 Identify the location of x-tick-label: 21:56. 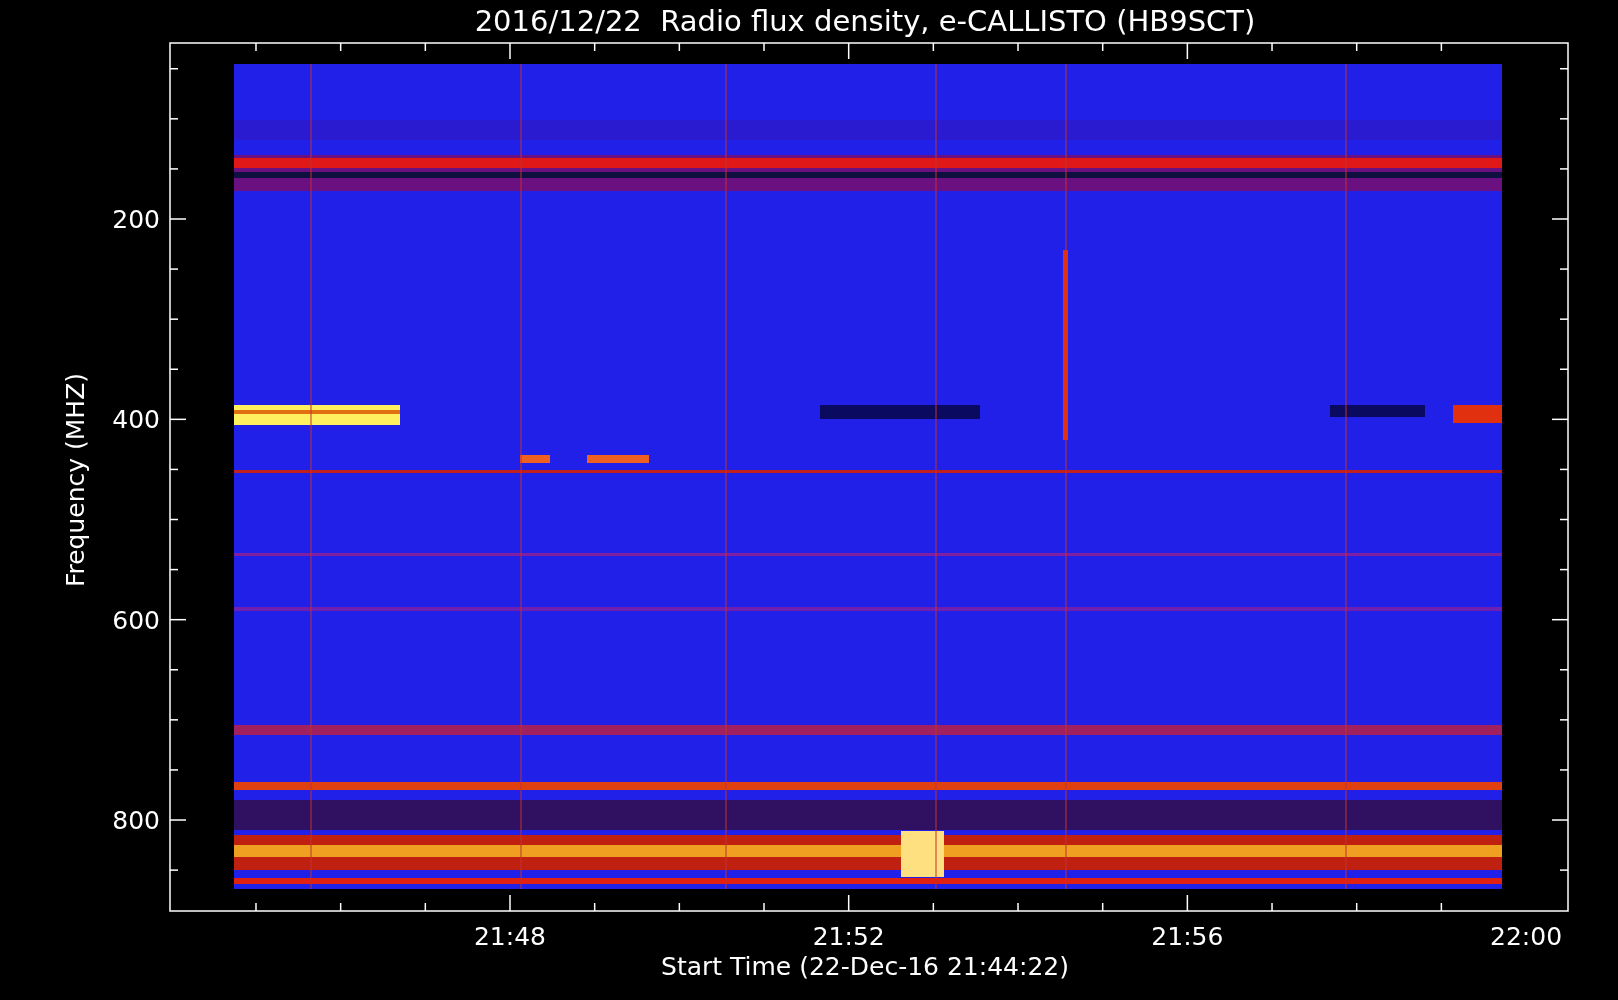
(1187, 936).